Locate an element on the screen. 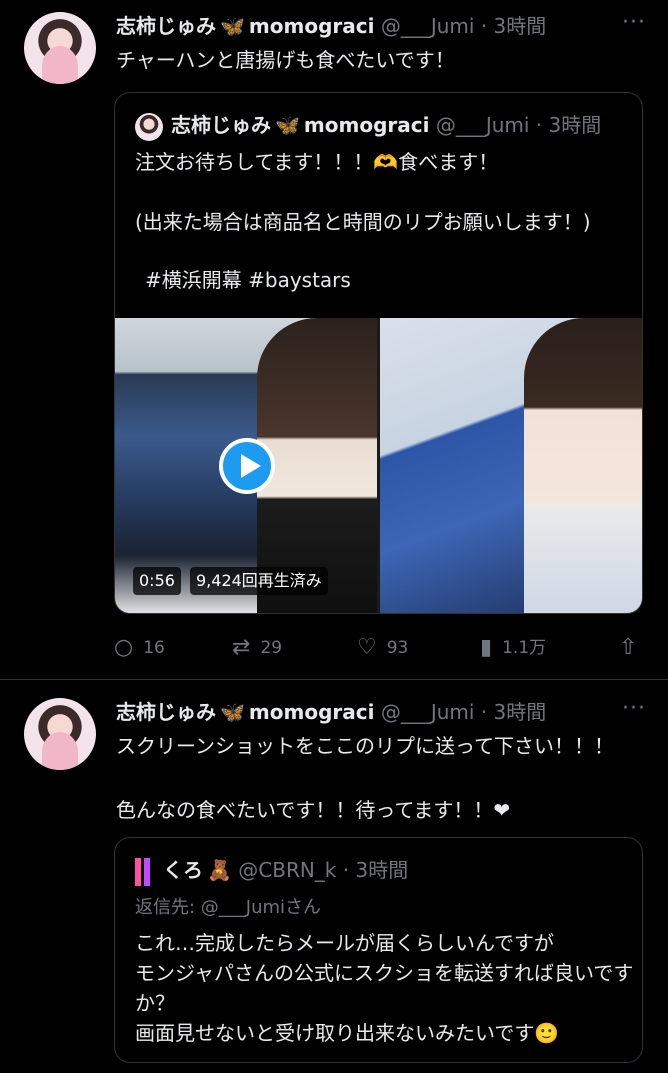  like-button: ♡ 93 is located at coordinates (382, 648).